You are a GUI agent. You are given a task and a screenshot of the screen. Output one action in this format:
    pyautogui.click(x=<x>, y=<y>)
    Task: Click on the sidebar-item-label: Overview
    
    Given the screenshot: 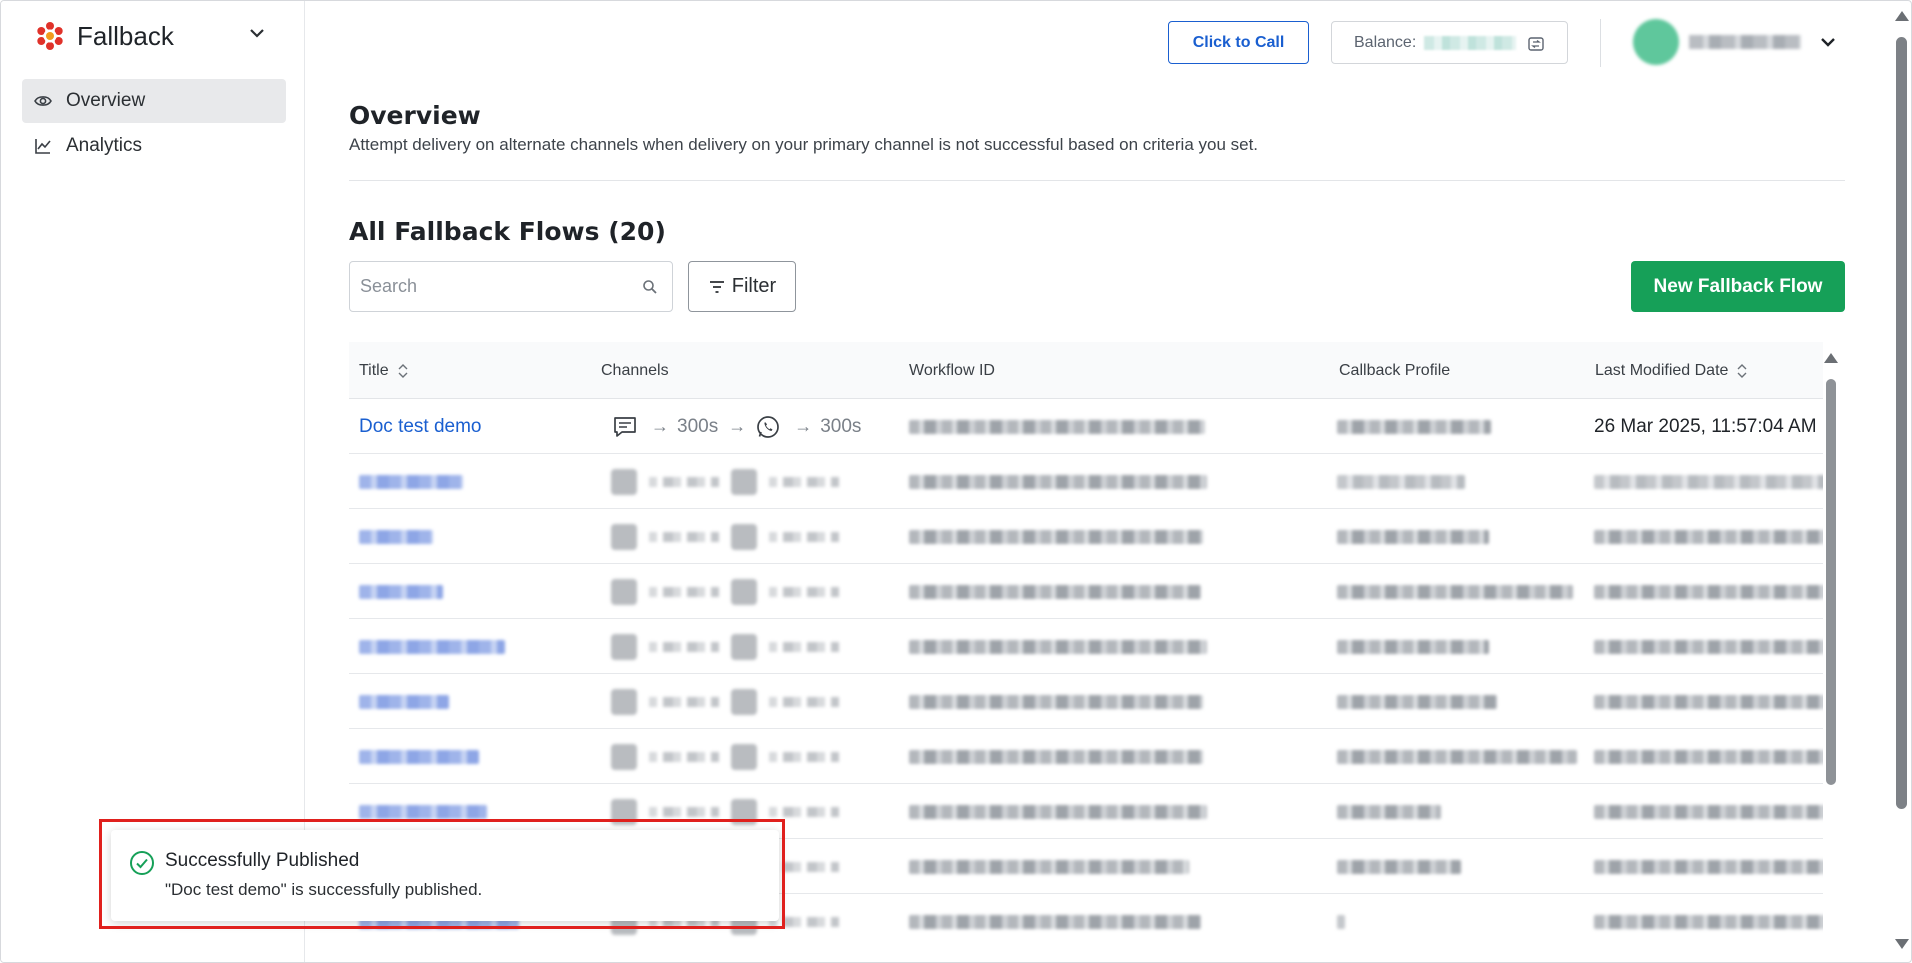 What is the action you would take?
    pyautogui.click(x=106, y=100)
    